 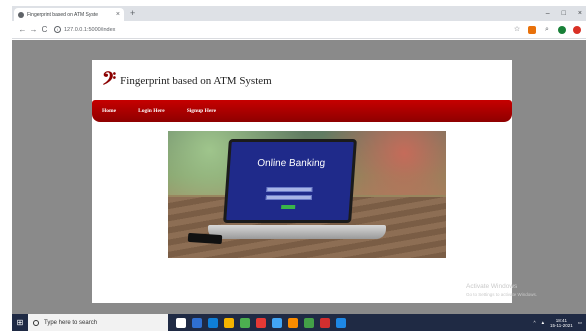 I want to click on tab-strip: Fingerprint based on ATM Syste × + – □ ×, so click(x=299, y=13).